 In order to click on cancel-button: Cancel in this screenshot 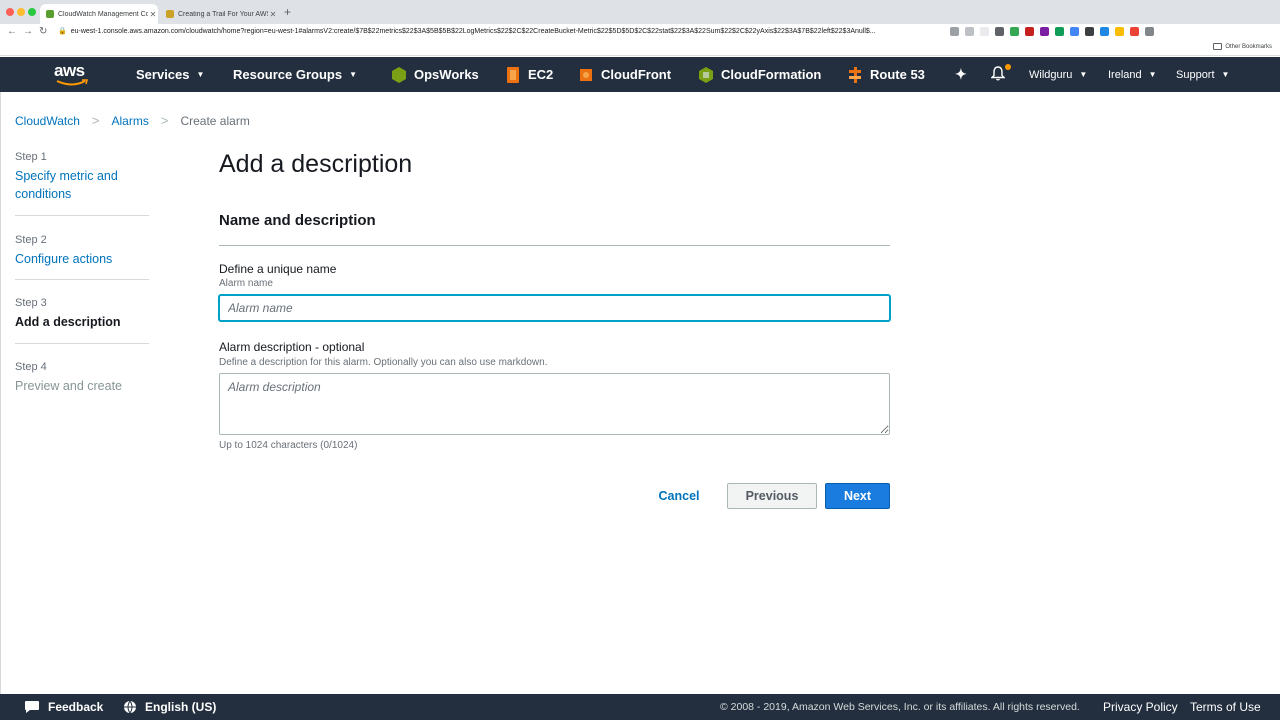, I will do `click(679, 496)`.